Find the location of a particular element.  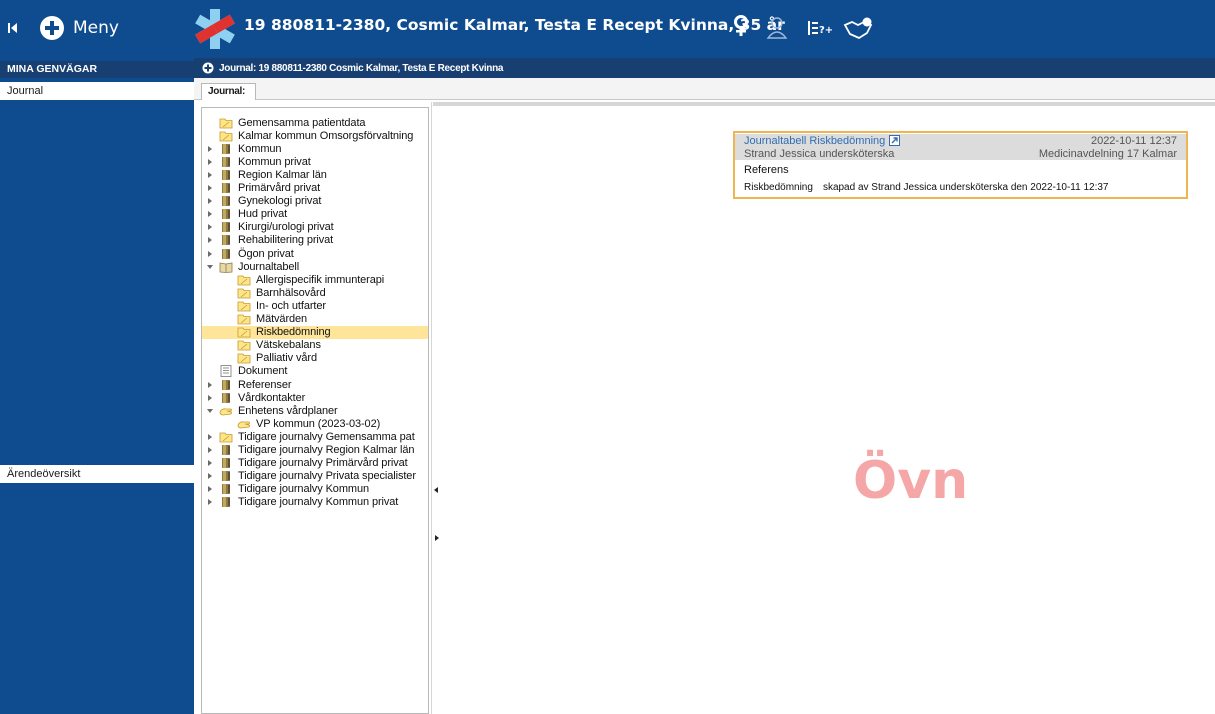

female-icon is located at coordinates (741, 28).